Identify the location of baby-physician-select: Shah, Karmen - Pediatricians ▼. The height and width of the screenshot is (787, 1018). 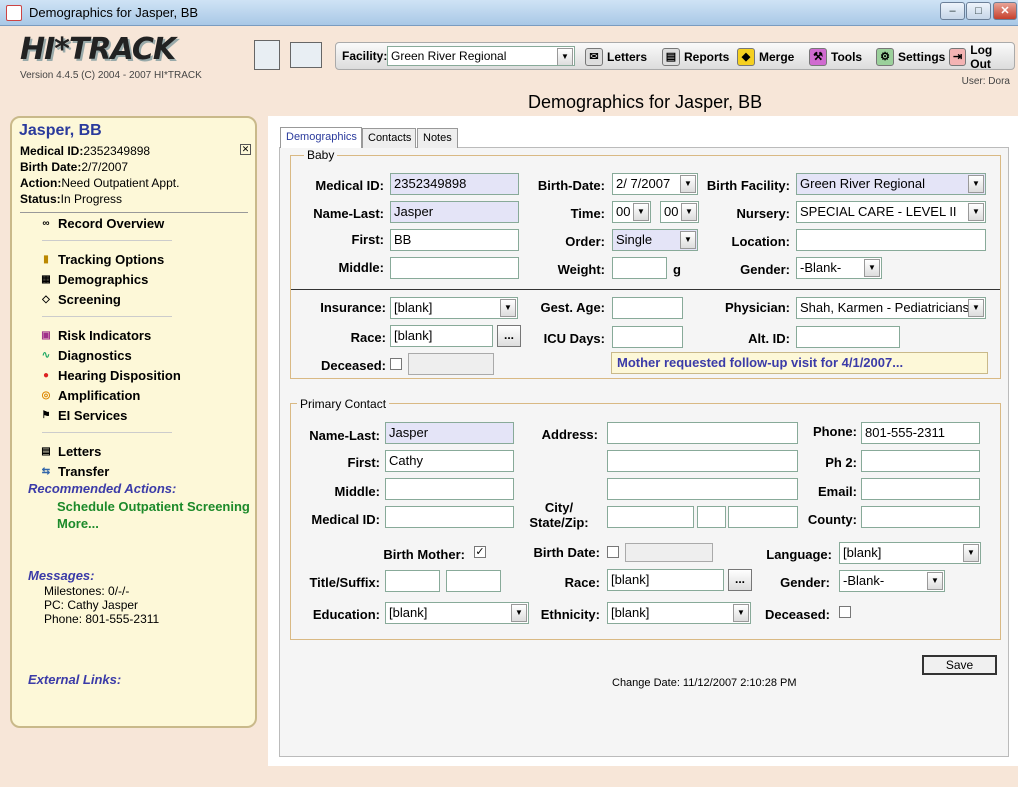
(891, 308).